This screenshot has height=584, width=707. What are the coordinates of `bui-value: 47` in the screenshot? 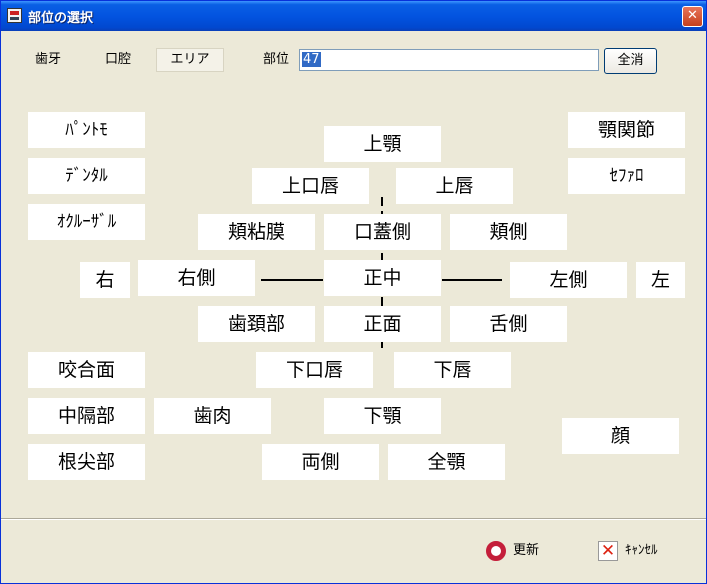 It's located at (311, 59).